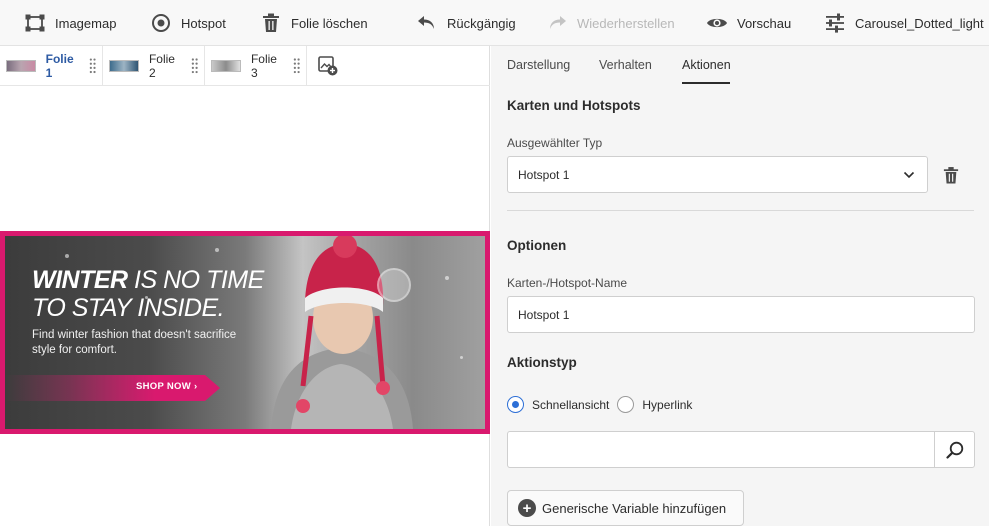 The height and width of the screenshot is (526, 989). I want to click on selected-type-label: Ausgewählter Typ, so click(555, 143).